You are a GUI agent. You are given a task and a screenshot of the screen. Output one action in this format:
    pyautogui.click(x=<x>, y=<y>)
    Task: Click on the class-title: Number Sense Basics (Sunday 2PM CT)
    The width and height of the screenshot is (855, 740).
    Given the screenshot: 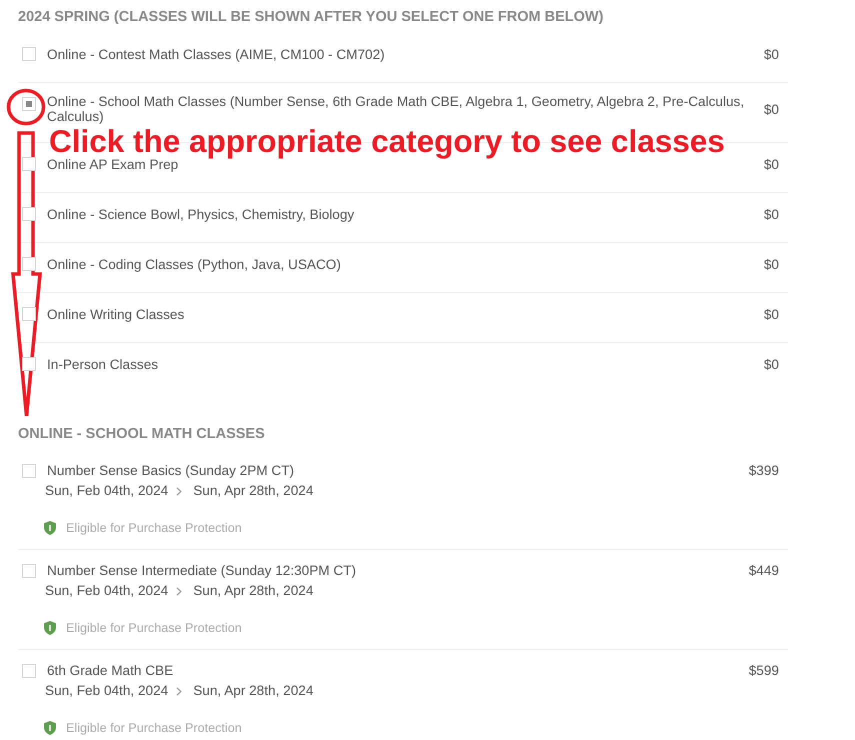 What is the action you would take?
    pyautogui.click(x=171, y=471)
    